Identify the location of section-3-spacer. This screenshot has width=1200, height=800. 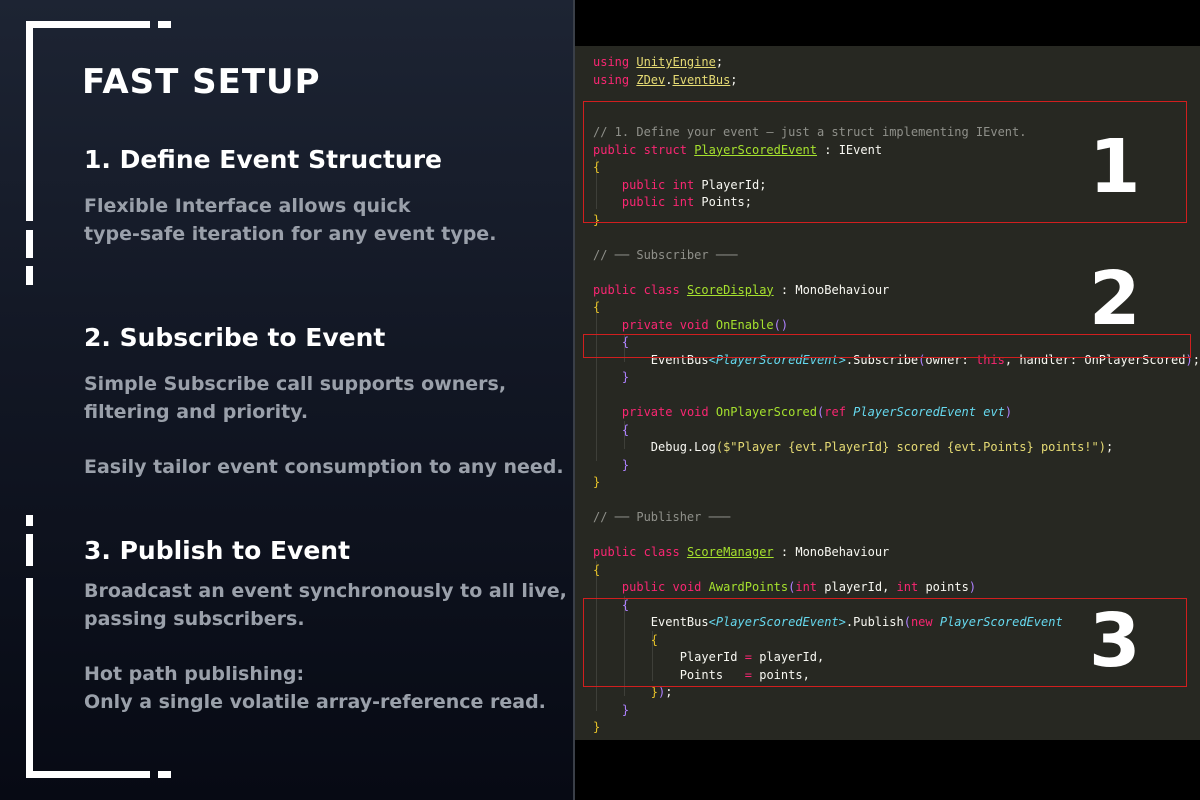
(325, 646).